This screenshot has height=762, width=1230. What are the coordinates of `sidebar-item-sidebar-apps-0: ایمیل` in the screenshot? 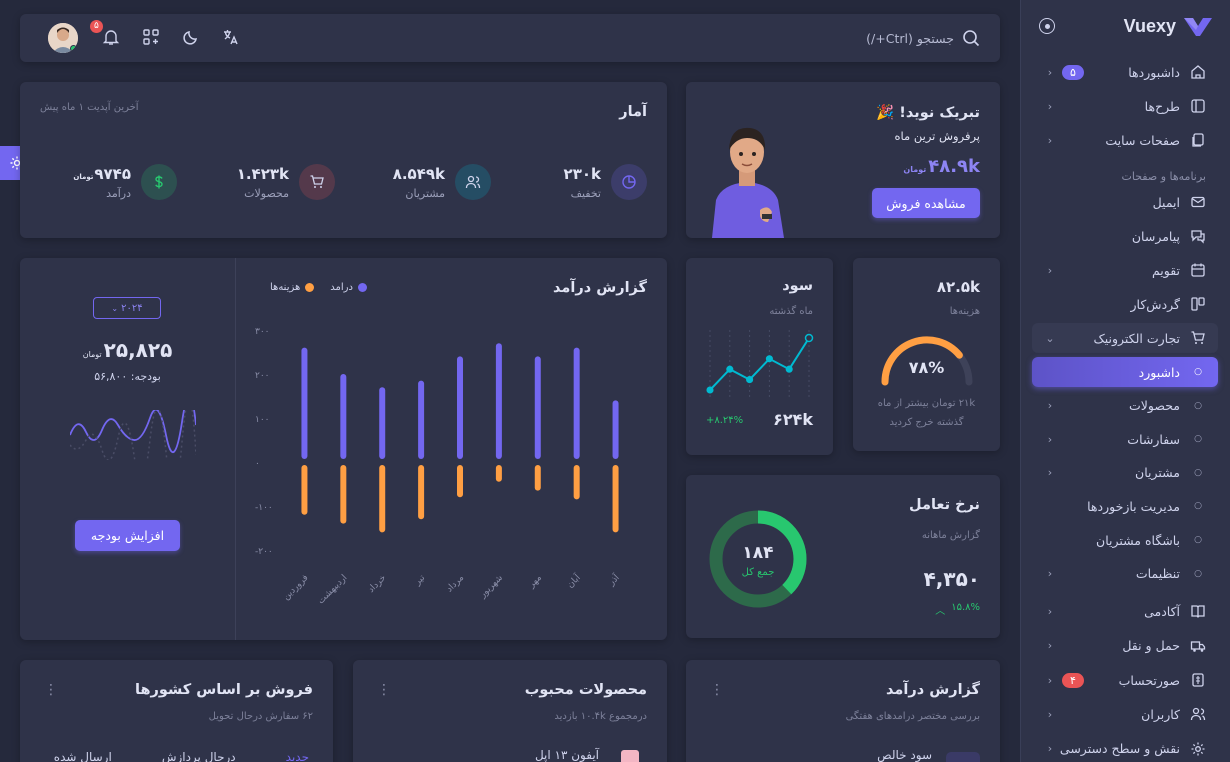 It's located at (1125, 202).